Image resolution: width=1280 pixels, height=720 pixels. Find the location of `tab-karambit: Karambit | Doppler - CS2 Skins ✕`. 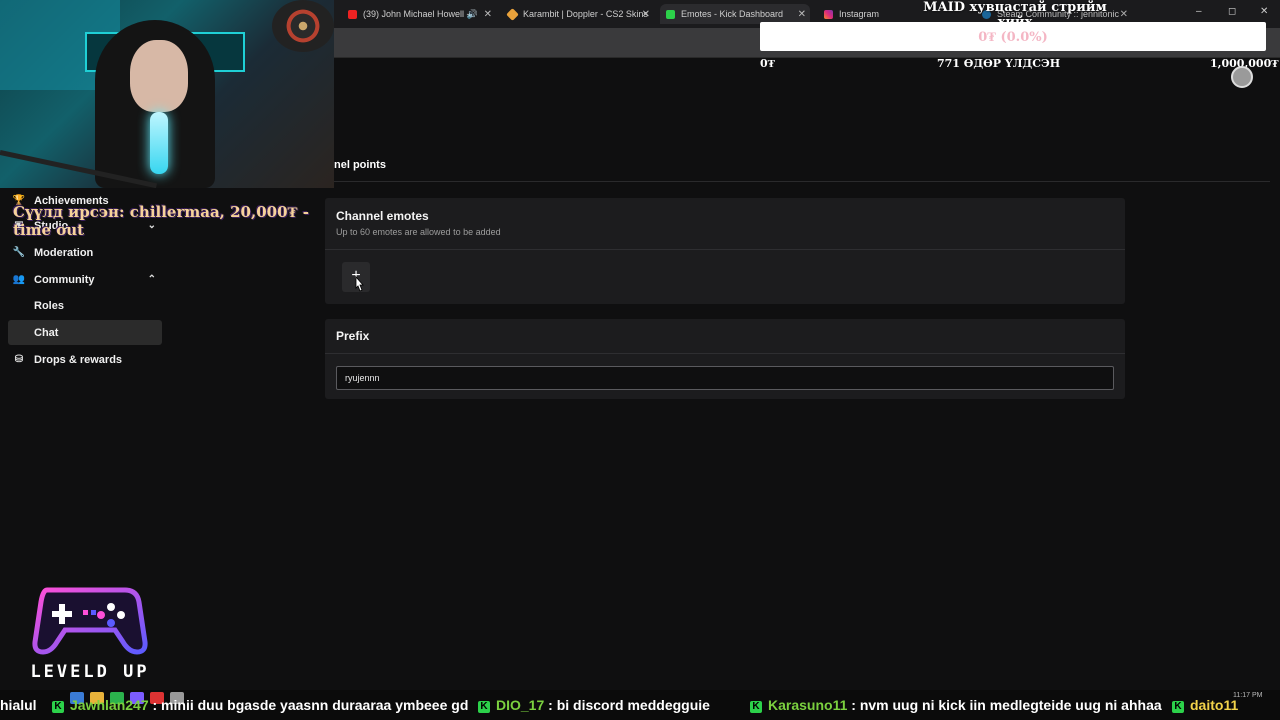

tab-karambit: Karambit | Doppler - CS2 Skins ✕ is located at coordinates (578, 14).